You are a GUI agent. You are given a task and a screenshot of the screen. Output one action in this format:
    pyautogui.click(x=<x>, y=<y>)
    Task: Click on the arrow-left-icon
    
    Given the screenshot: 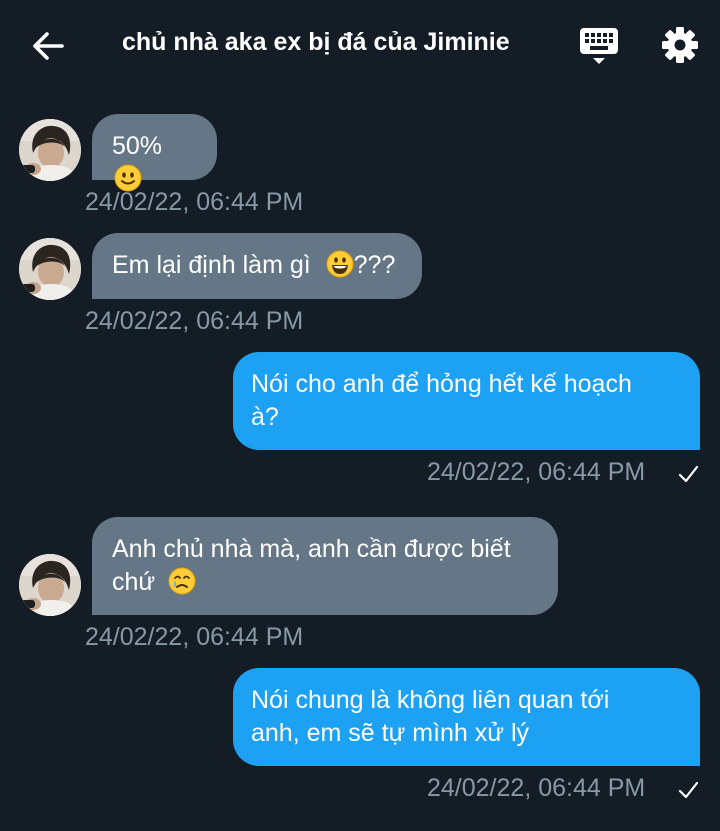 What is the action you would take?
    pyautogui.click(x=48, y=46)
    